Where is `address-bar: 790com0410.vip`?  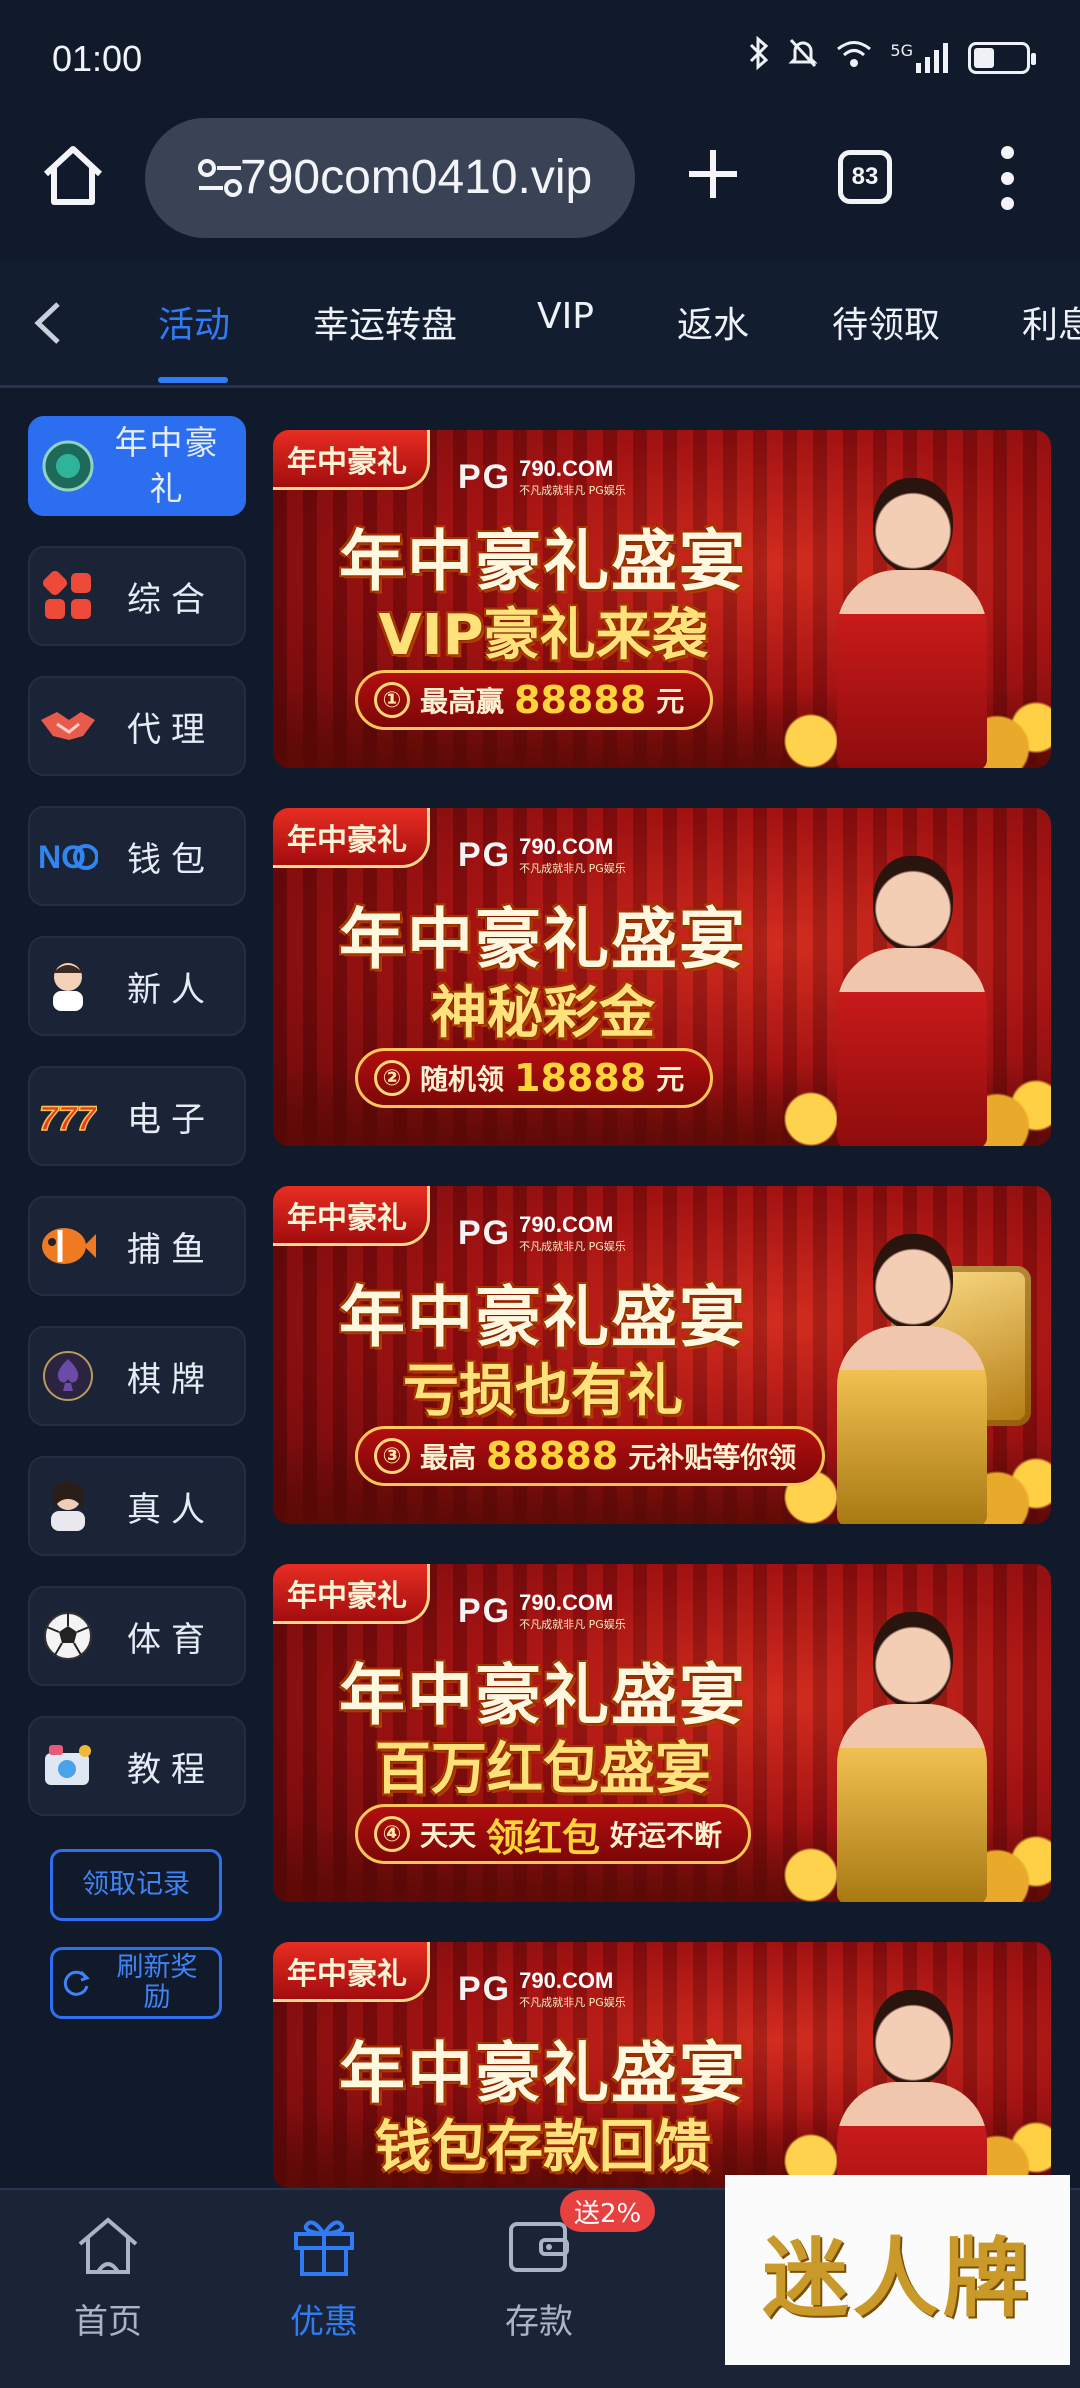 address-bar: 790com0410.vip is located at coordinates (390, 178).